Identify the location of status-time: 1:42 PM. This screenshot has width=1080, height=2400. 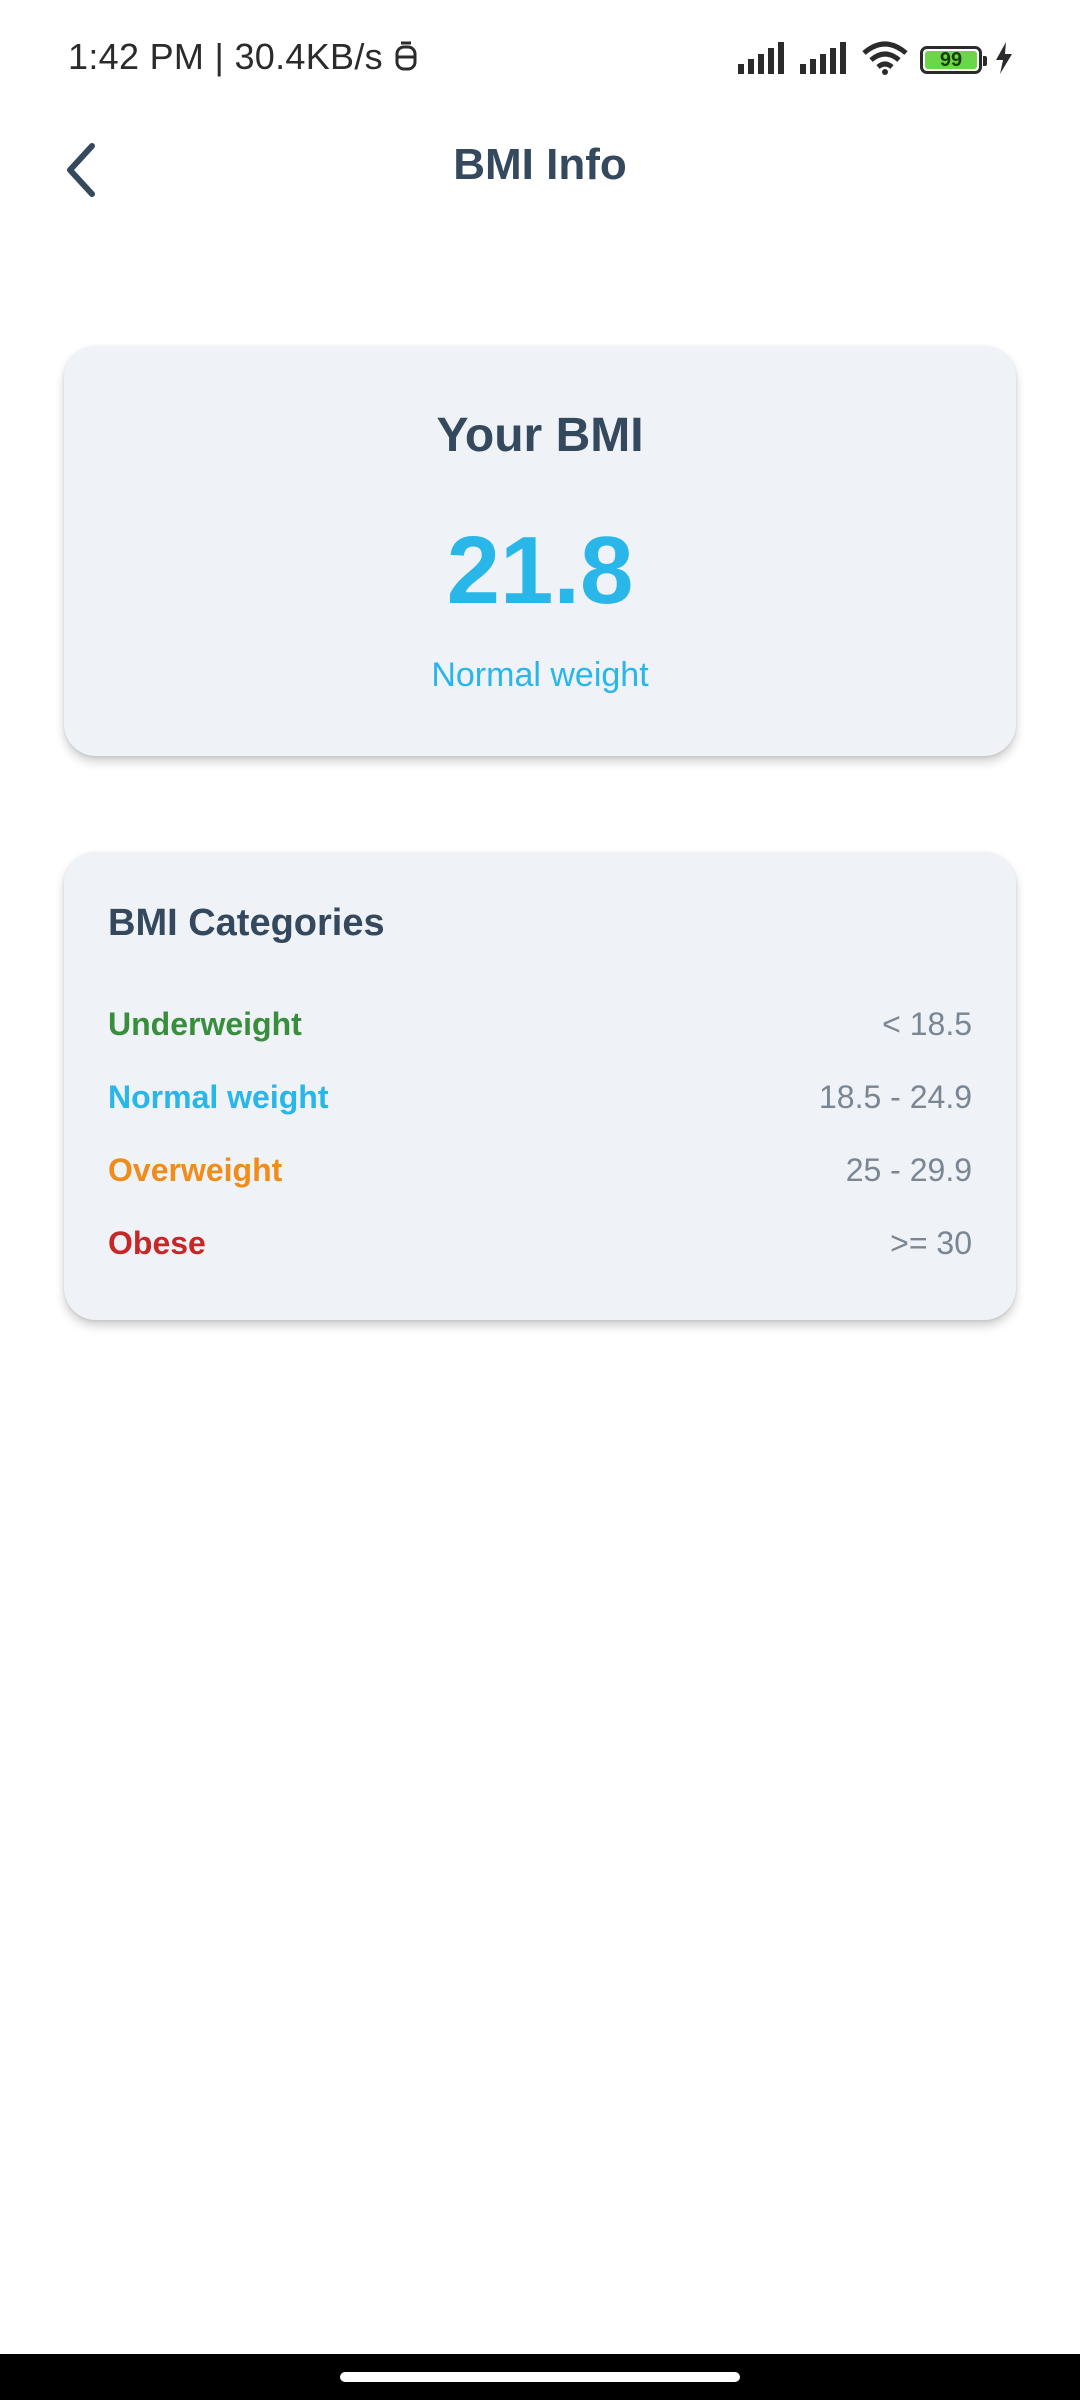
(136, 56).